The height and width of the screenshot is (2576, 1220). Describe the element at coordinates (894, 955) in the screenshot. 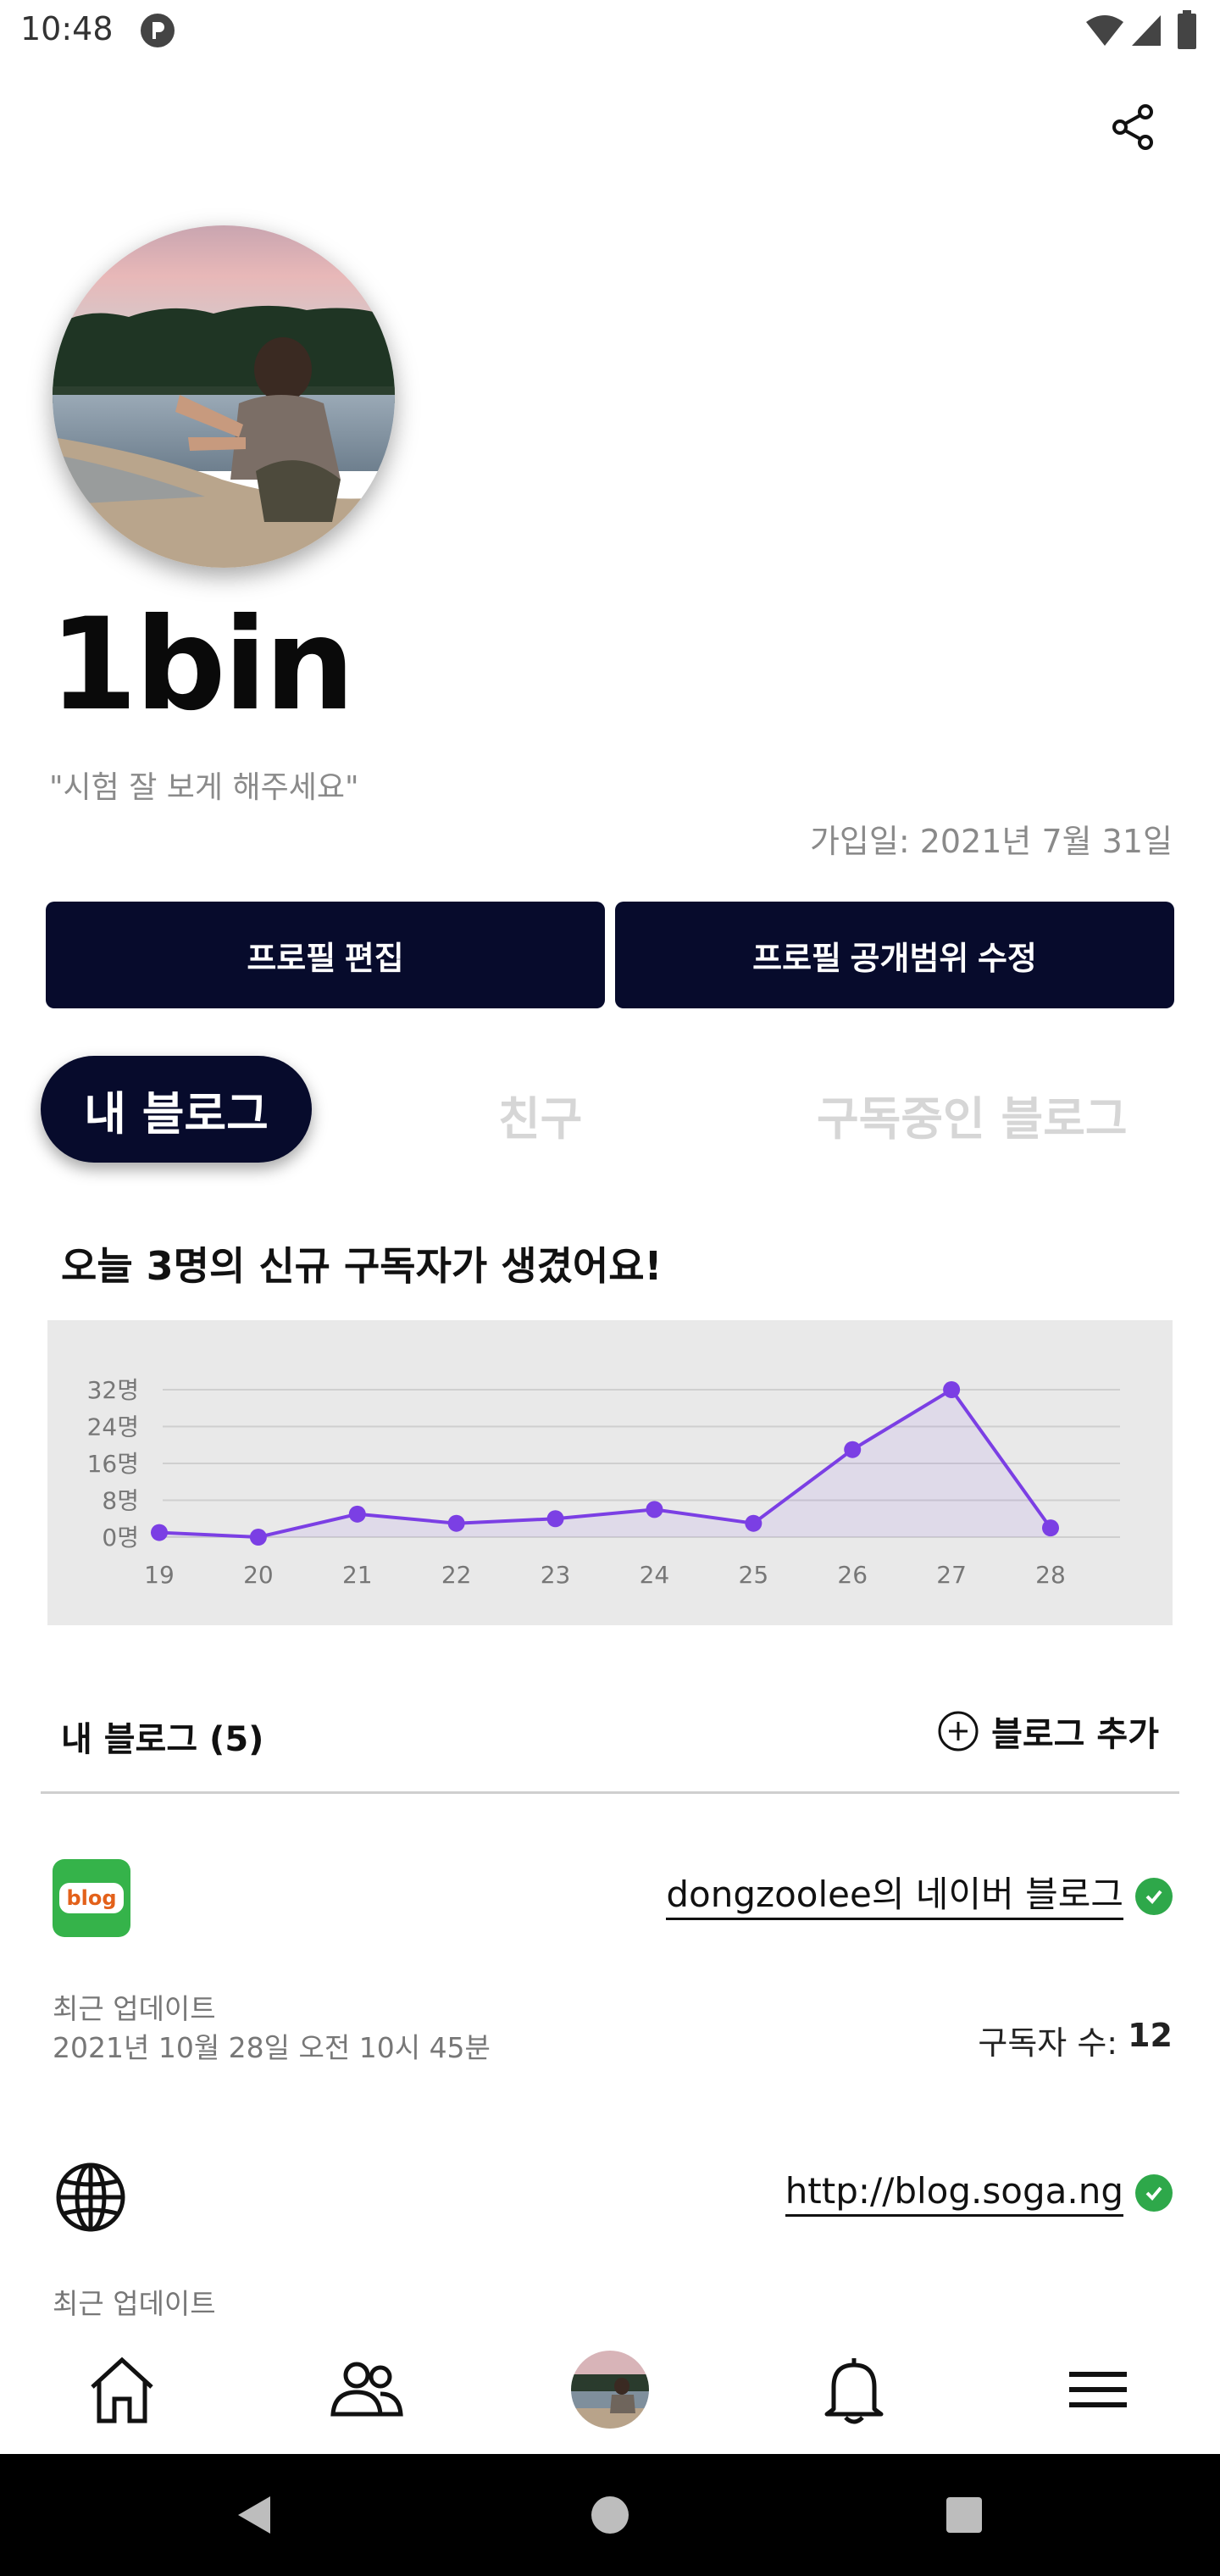

I see `edit-visibility-button: 프로필 공개범위 수정` at that location.